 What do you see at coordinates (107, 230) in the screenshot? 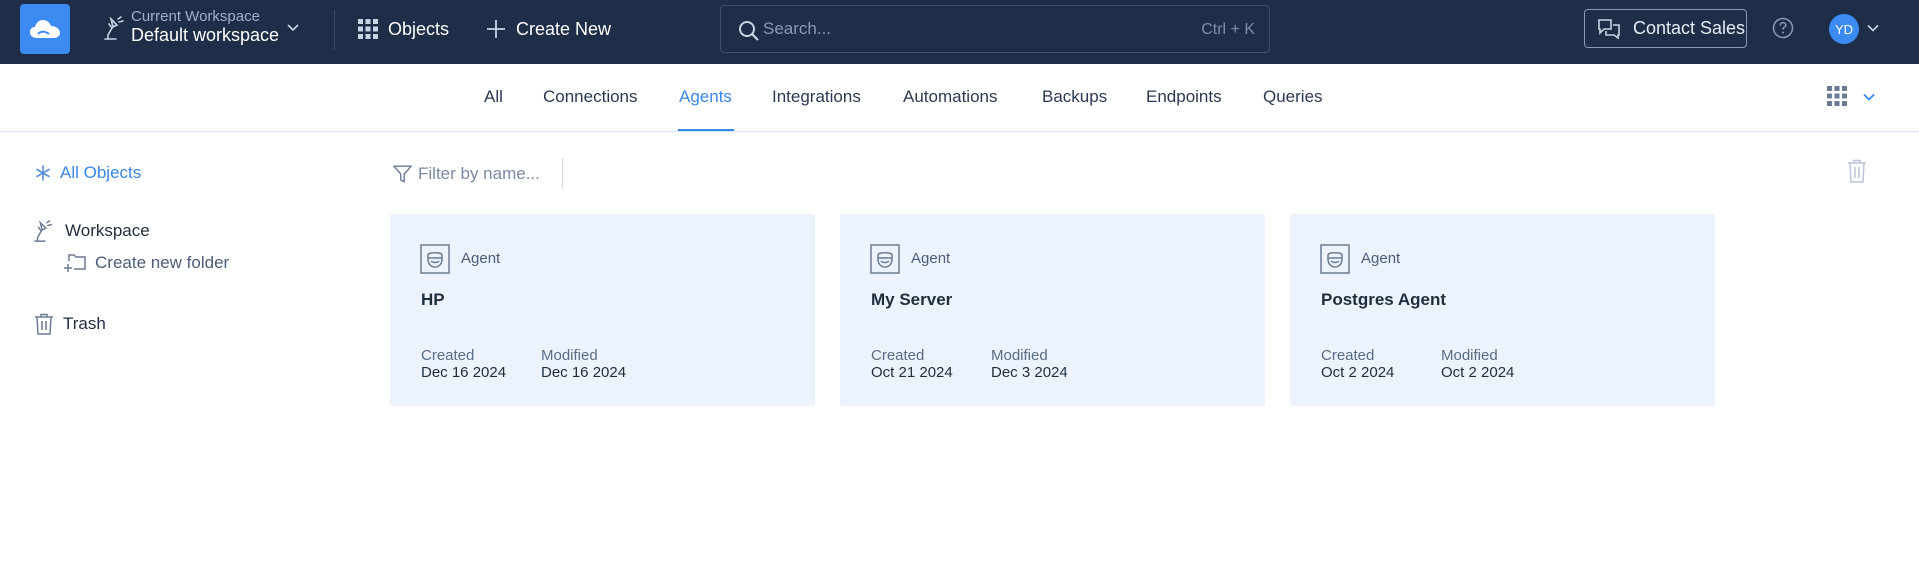
I see `sidebar-item-label: Workspace` at bounding box center [107, 230].